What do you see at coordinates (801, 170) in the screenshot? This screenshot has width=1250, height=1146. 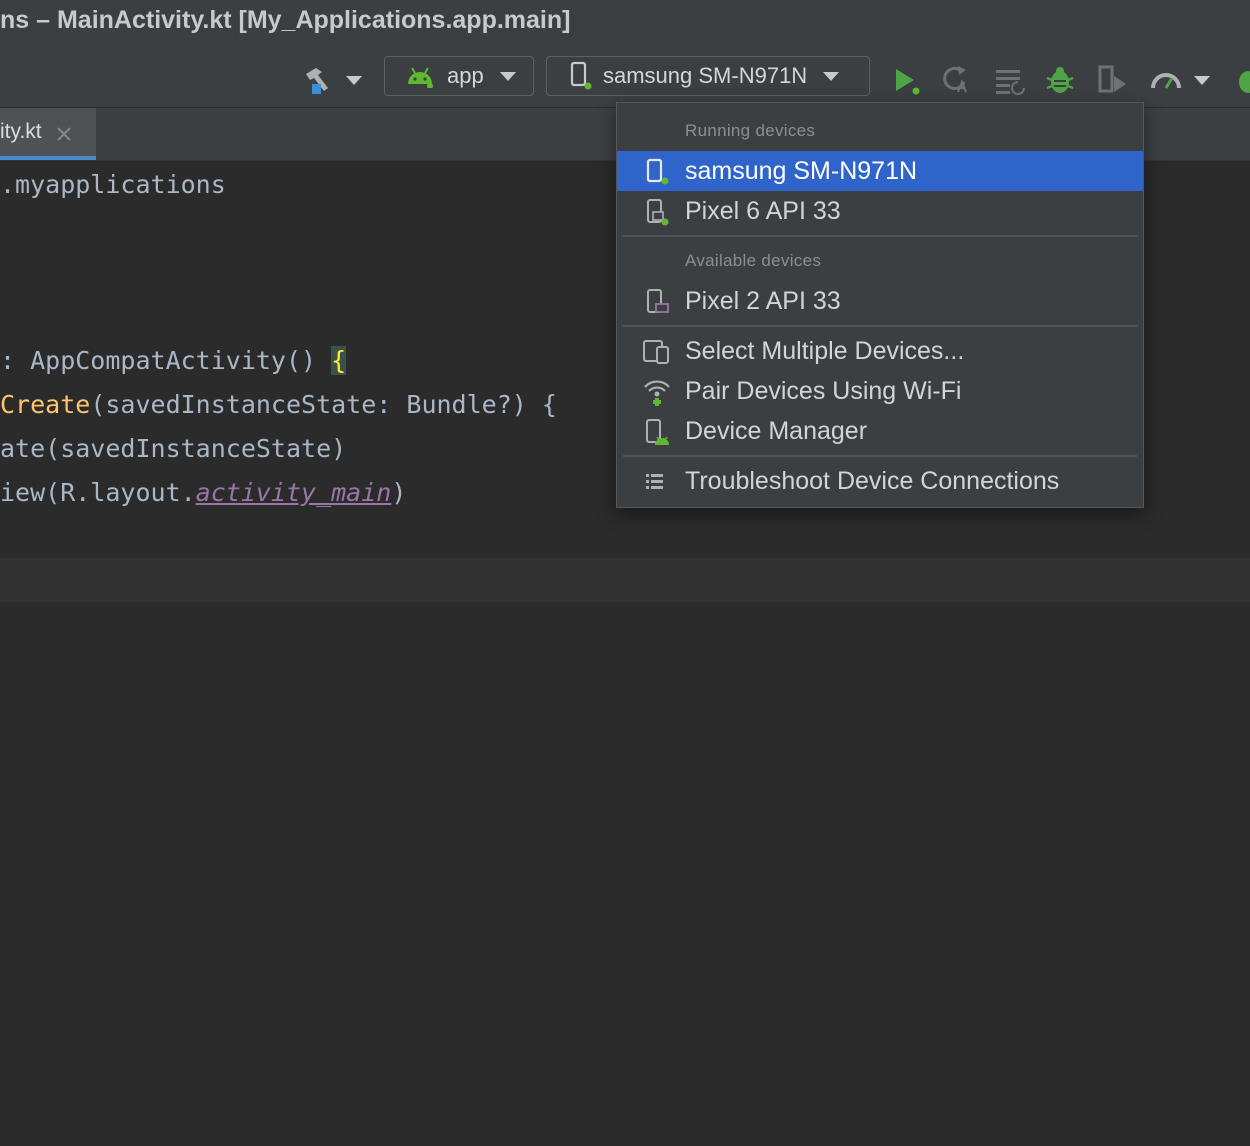 I see `device-item-label: samsung SM-N971N` at bounding box center [801, 170].